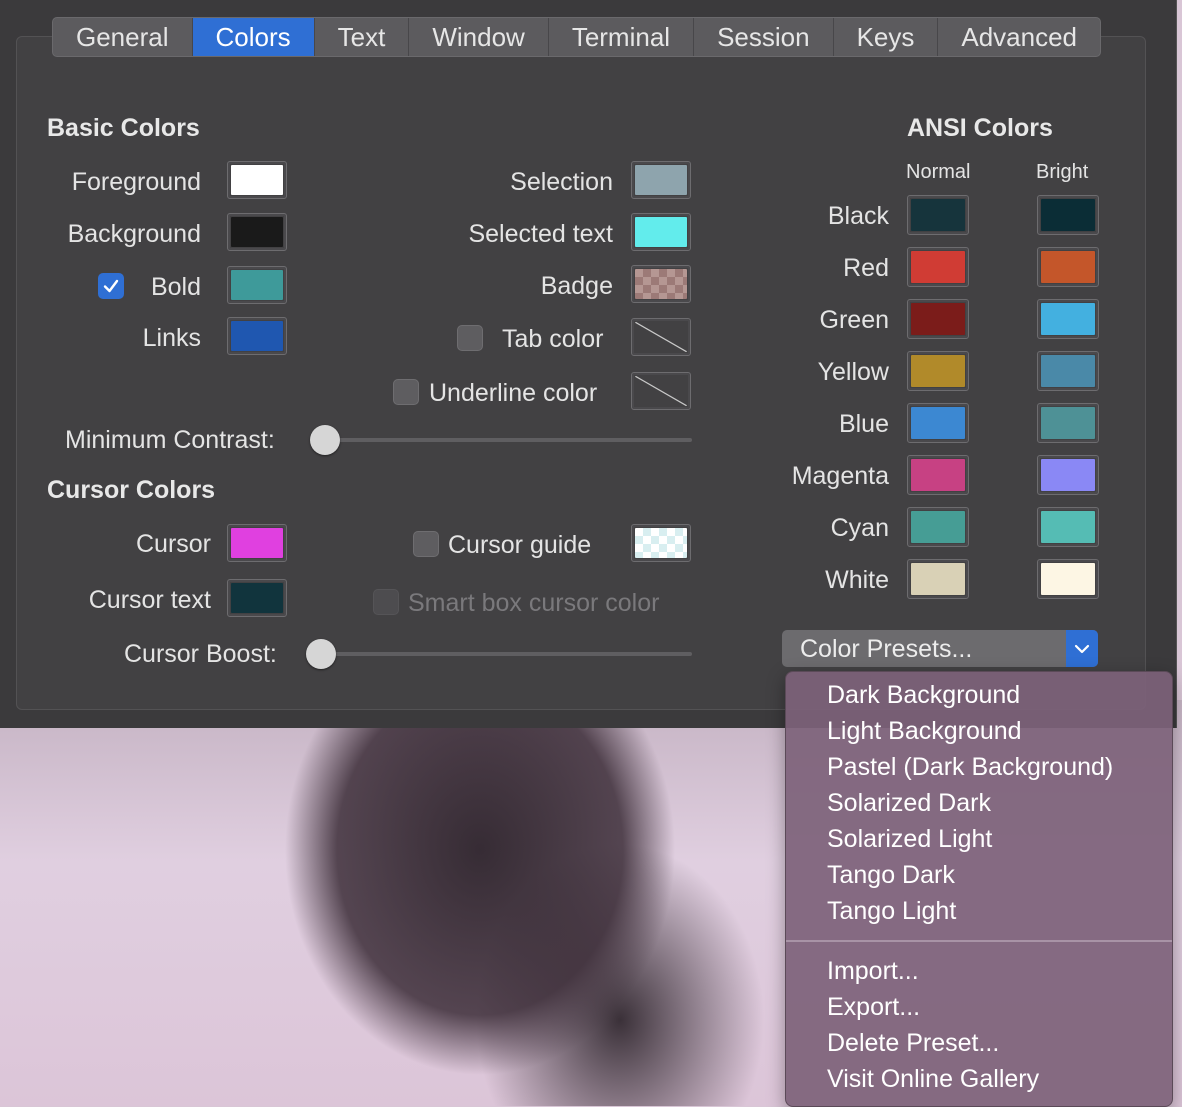 Image resolution: width=1182 pixels, height=1107 pixels. I want to click on ansi-green-label: Green, so click(854, 320).